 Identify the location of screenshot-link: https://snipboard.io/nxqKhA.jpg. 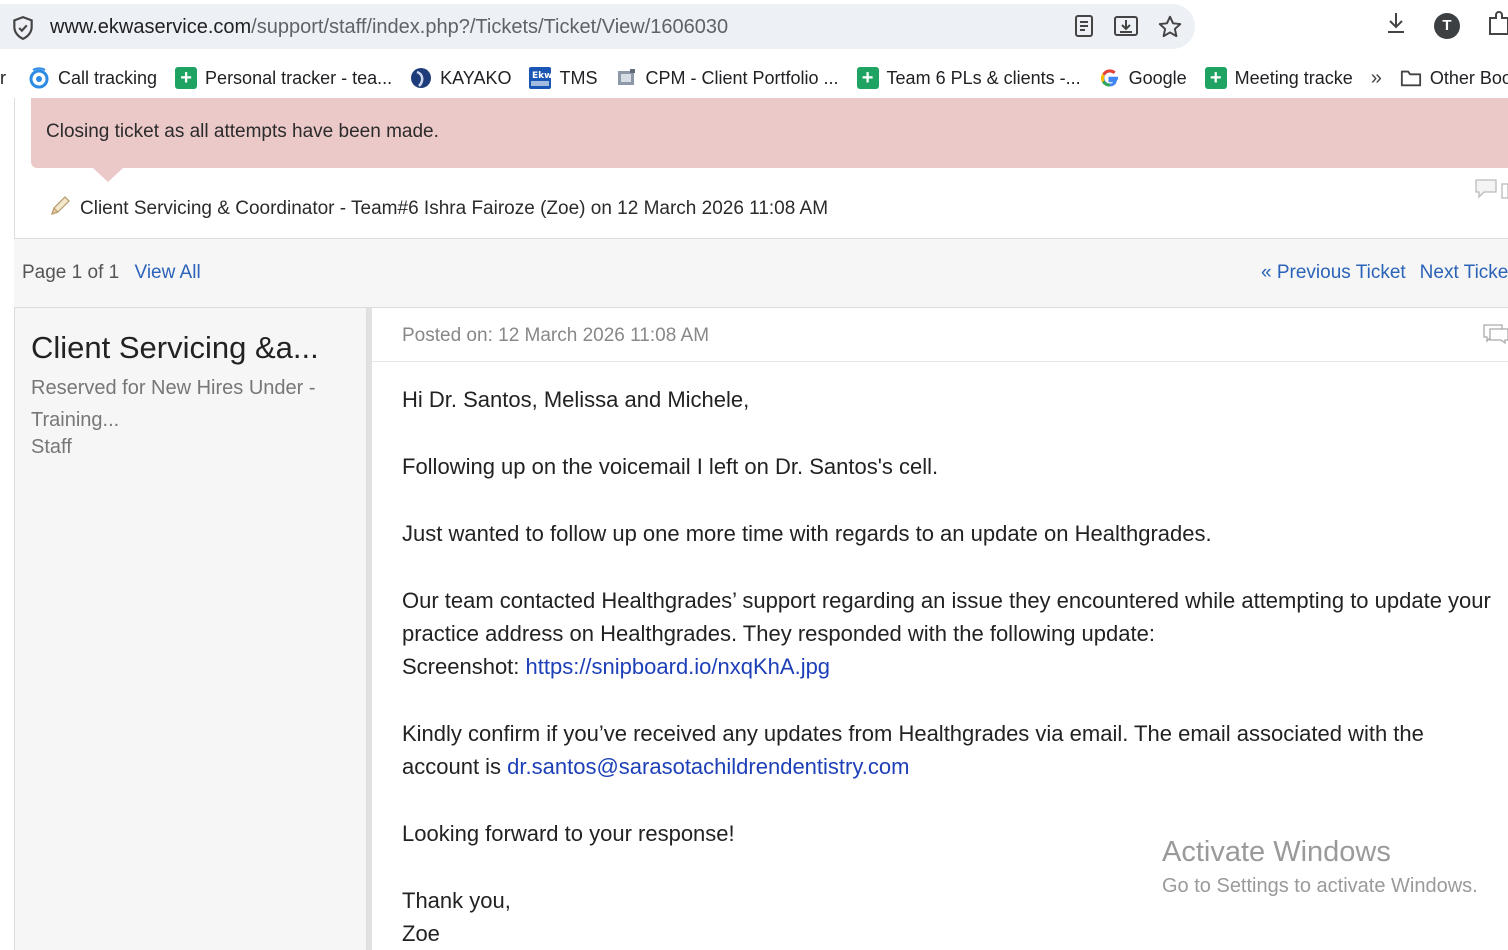
(678, 666).